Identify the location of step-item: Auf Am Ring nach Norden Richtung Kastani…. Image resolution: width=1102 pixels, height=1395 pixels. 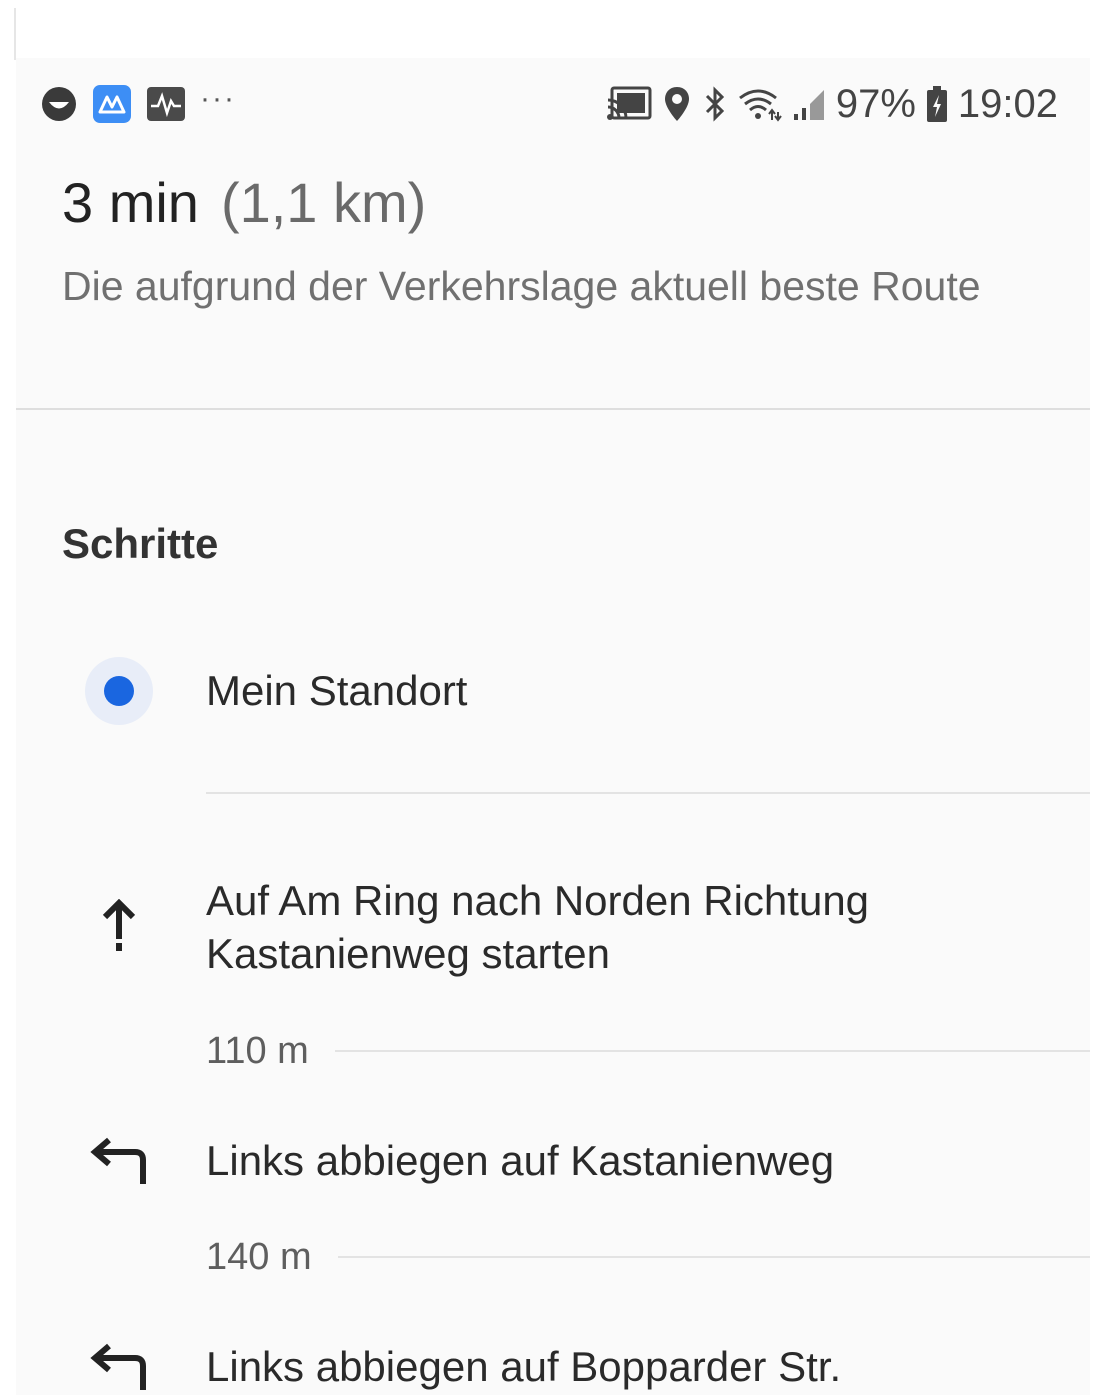
(553, 929).